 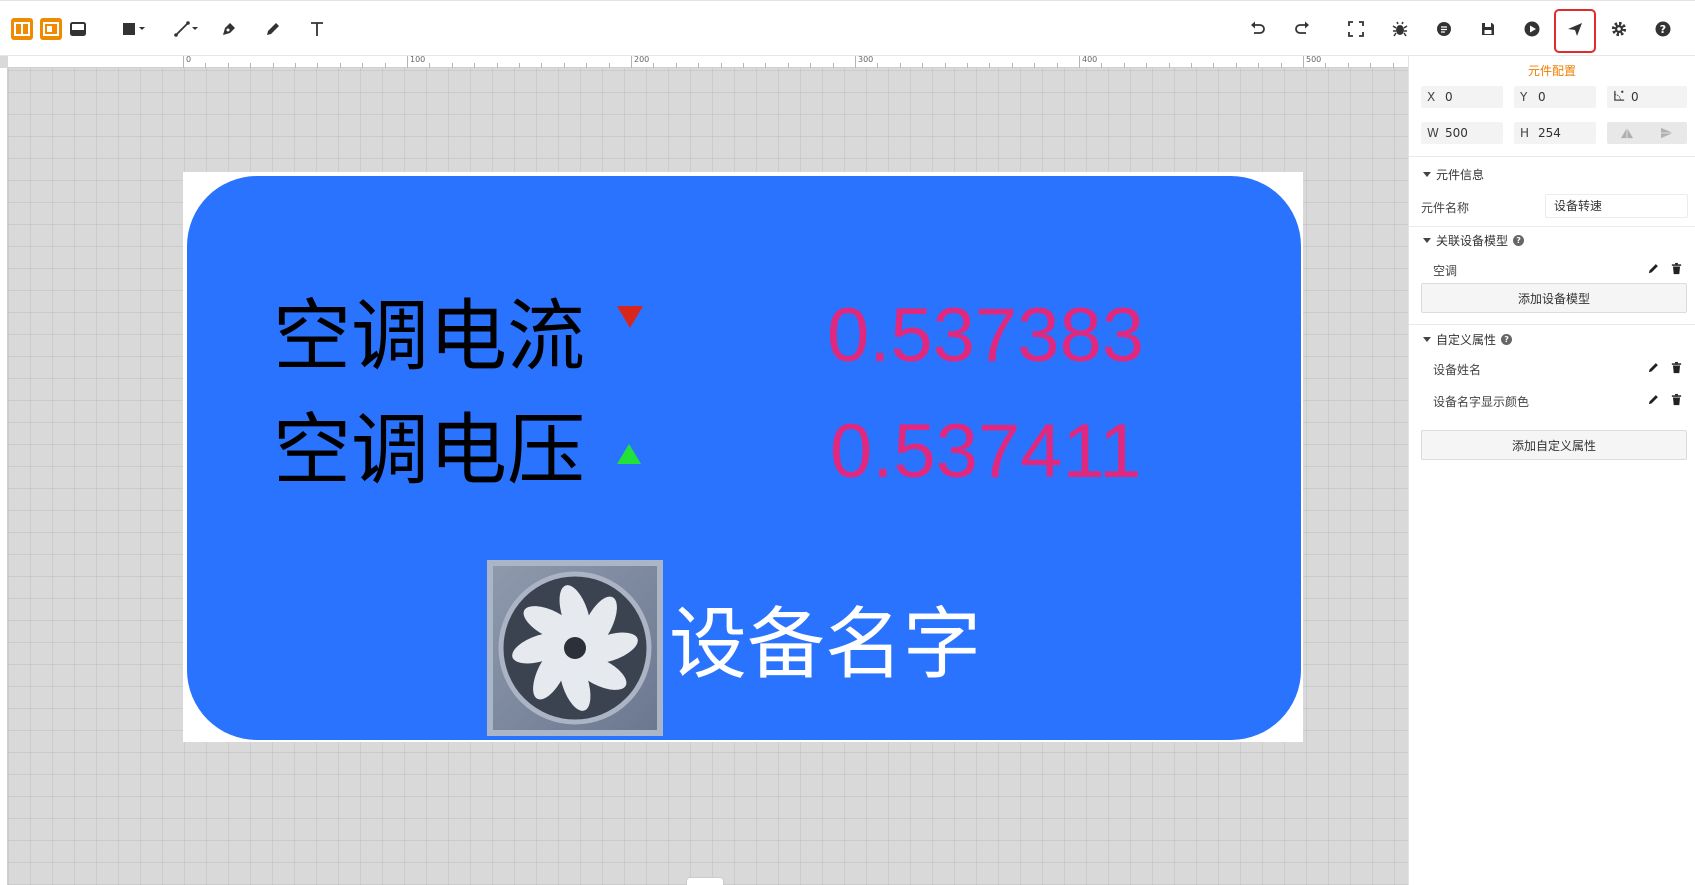 What do you see at coordinates (1445, 208) in the screenshot?
I see `component-name-label: 元件名称` at bounding box center [1445, 208].